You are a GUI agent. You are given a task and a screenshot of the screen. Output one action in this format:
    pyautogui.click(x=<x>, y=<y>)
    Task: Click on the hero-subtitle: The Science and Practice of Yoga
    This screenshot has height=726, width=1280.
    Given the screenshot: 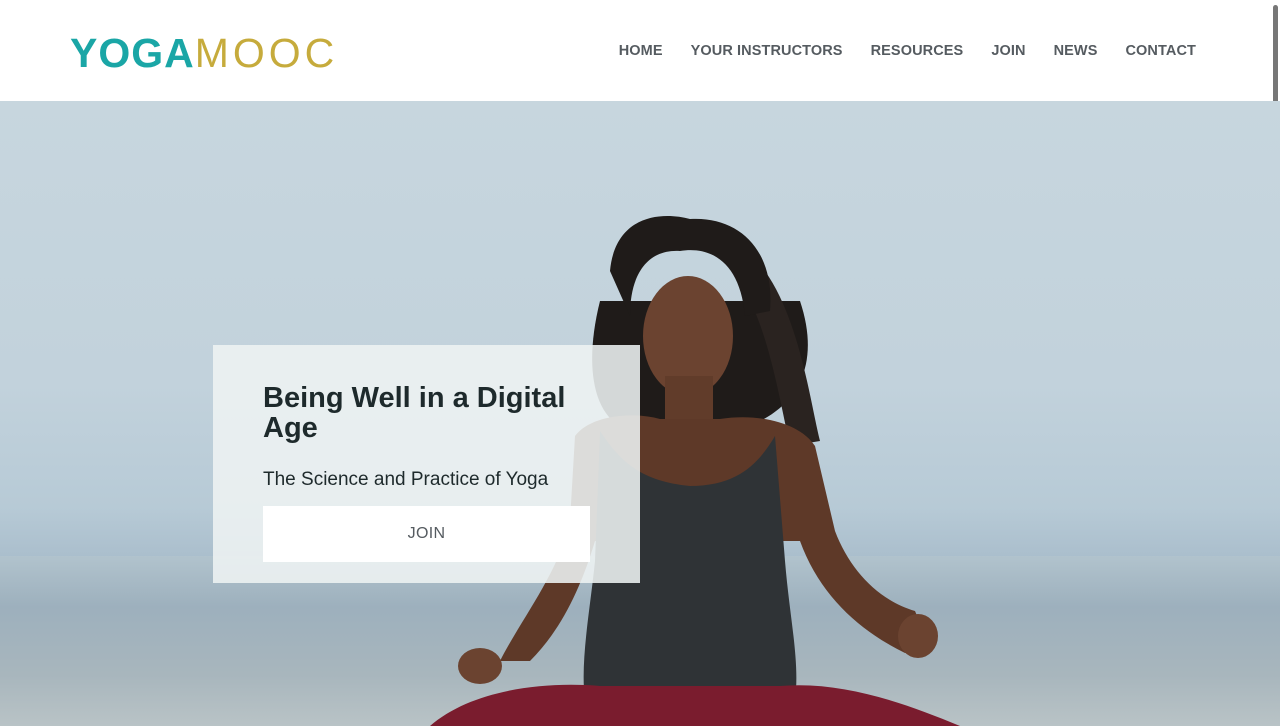 What is the action you would take?
    pyautogui.click(x=406, y=479)
    